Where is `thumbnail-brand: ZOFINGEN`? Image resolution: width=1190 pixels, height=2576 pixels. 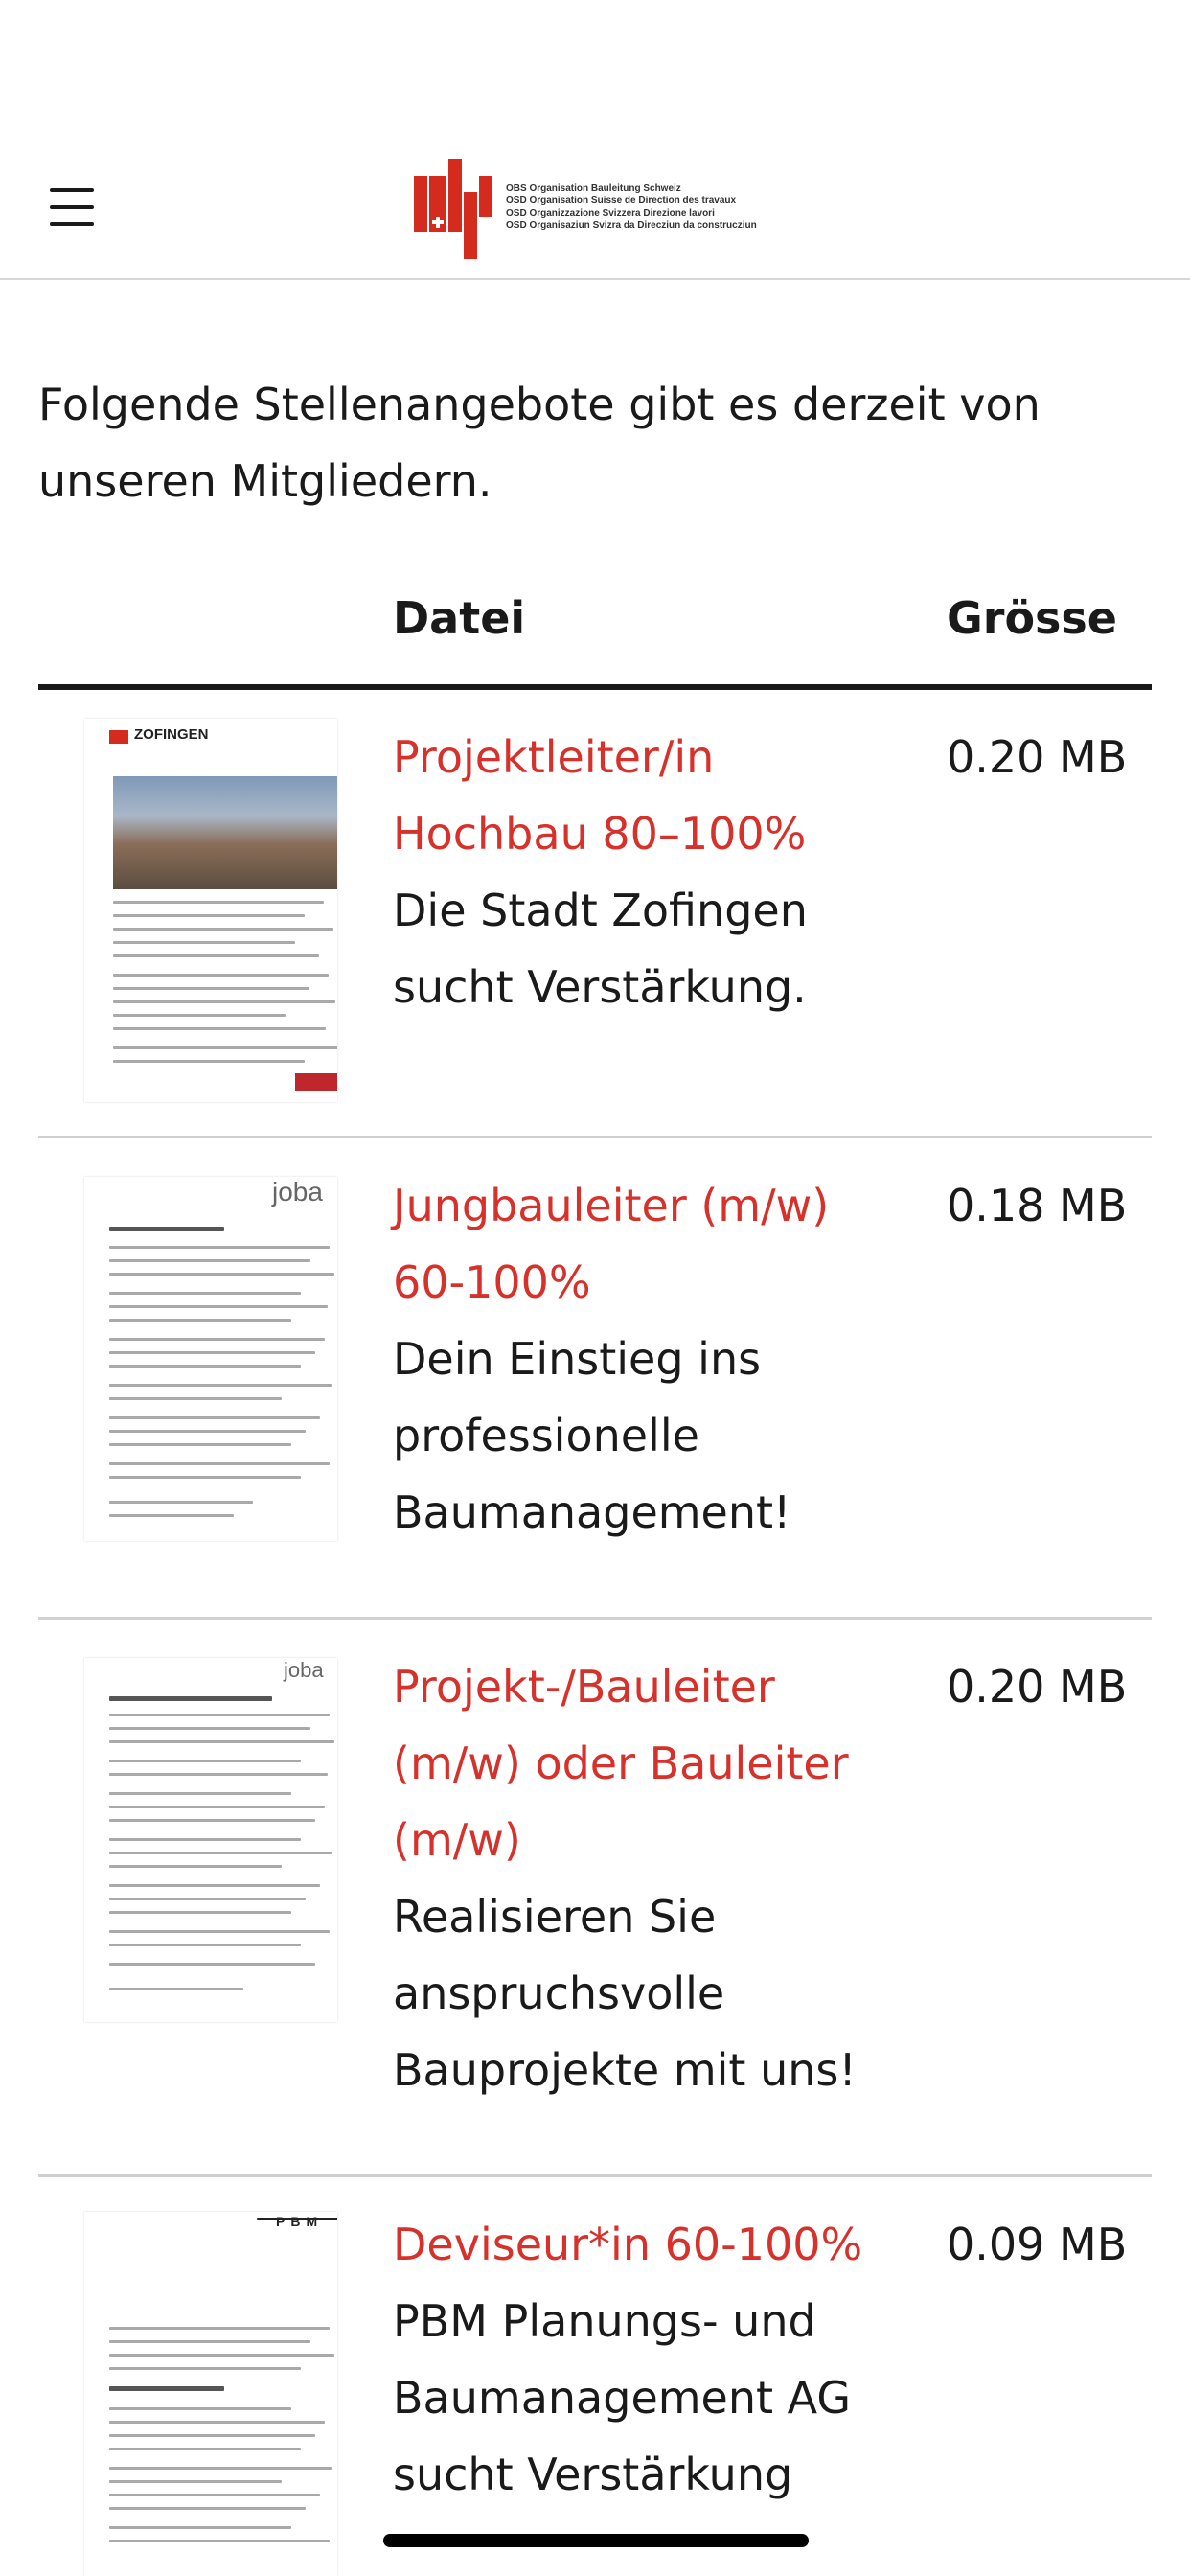 thumbnail-brand: ZOFINGEN is located at coordinates (171, 734).